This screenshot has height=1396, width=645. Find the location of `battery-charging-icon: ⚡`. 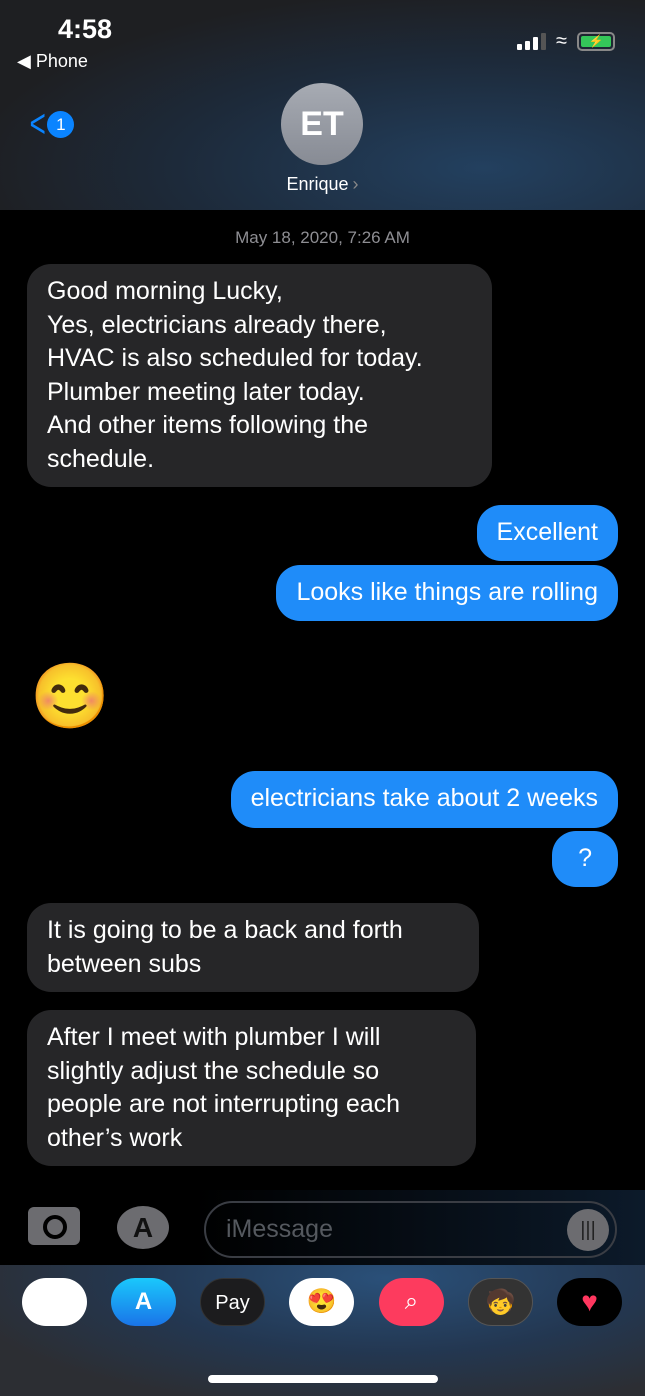

battery-charging-icon: ⚡ is located at coordinates (596, 41).